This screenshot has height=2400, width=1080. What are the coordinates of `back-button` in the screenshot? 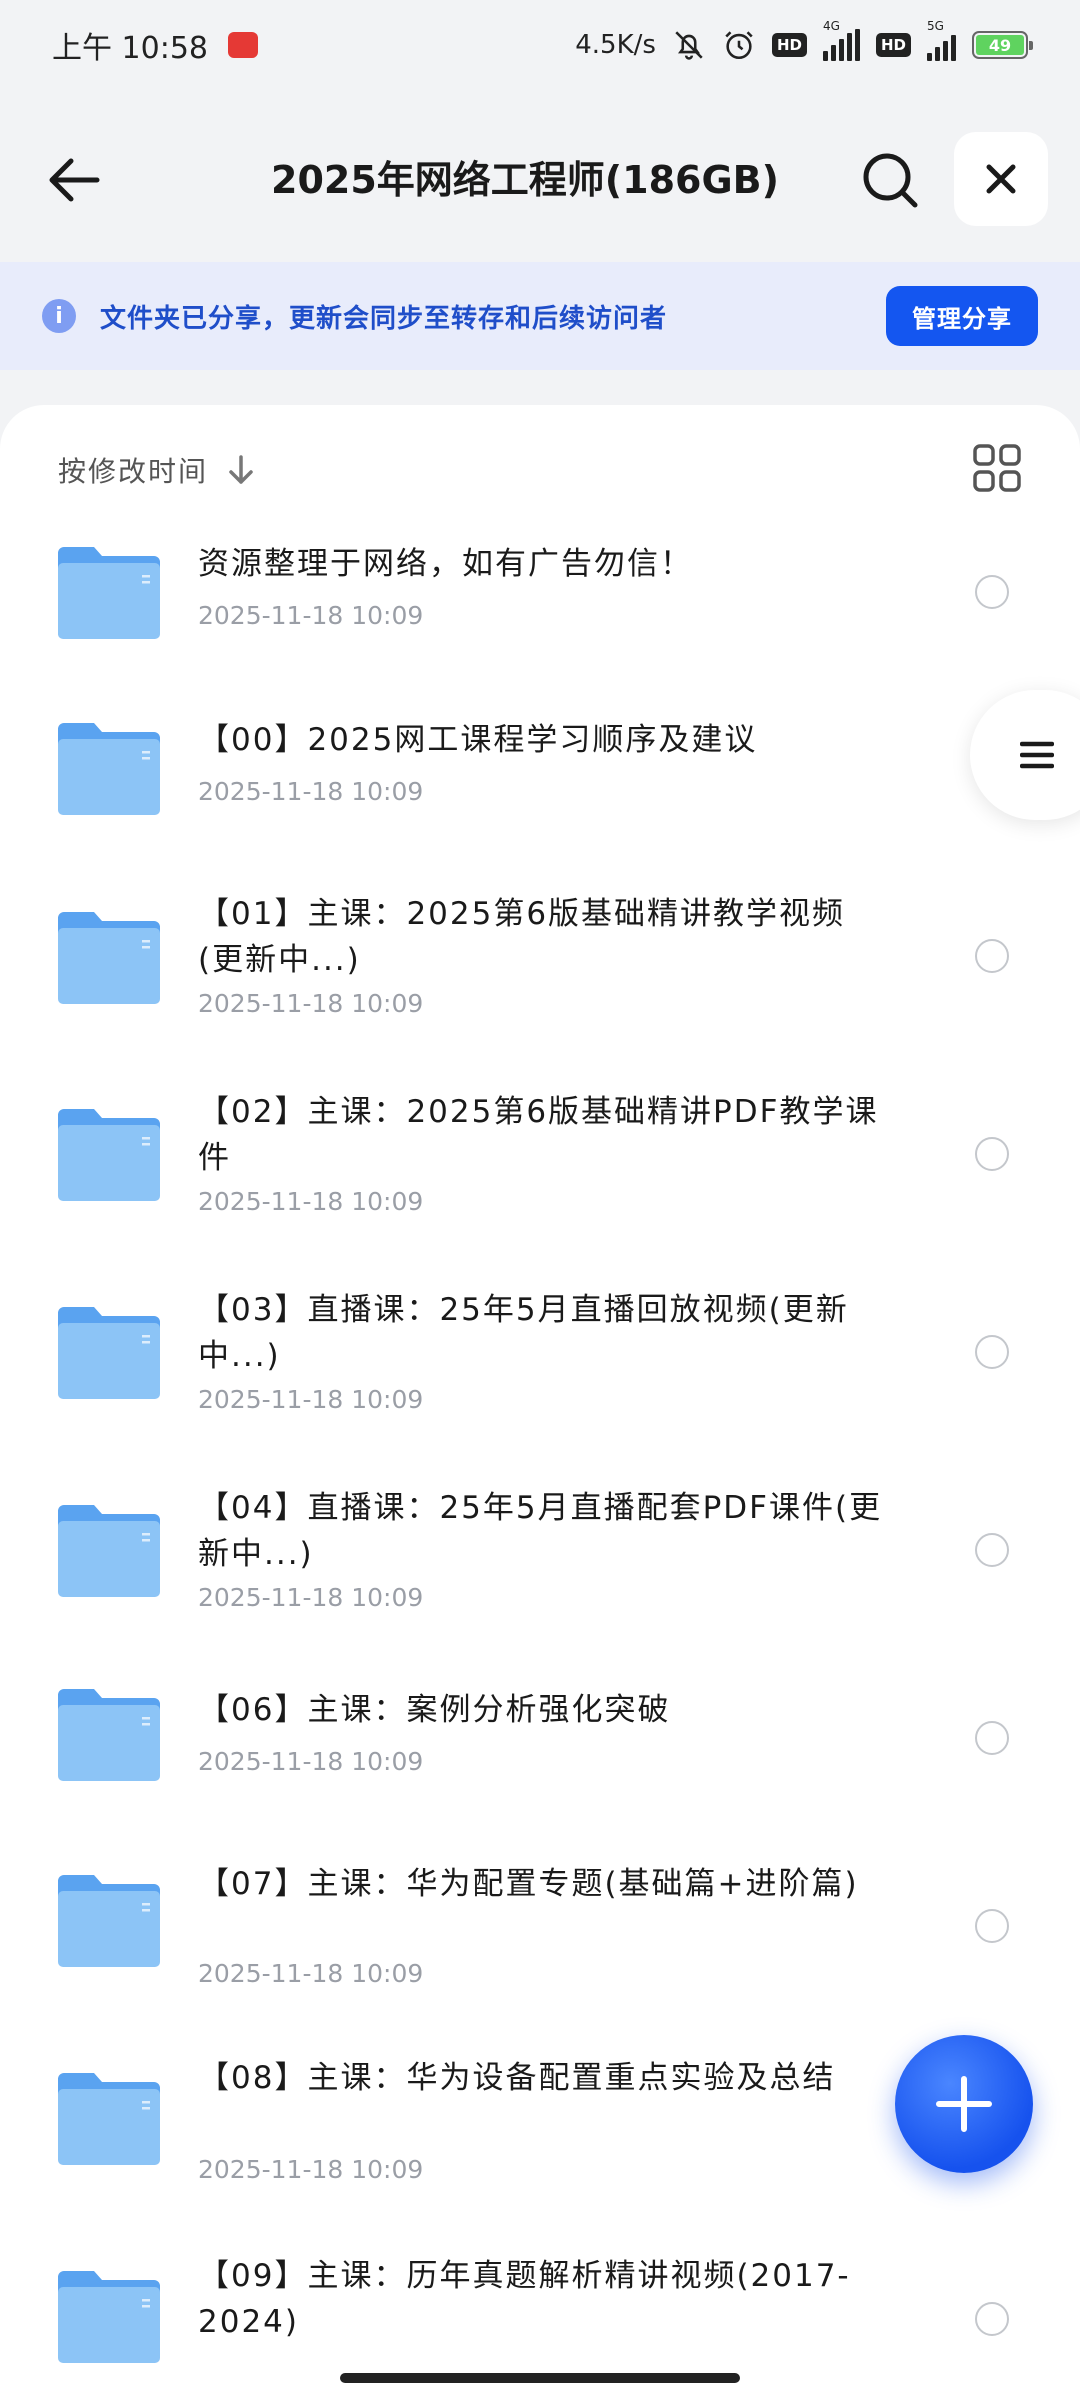 It's located at (73, 180).